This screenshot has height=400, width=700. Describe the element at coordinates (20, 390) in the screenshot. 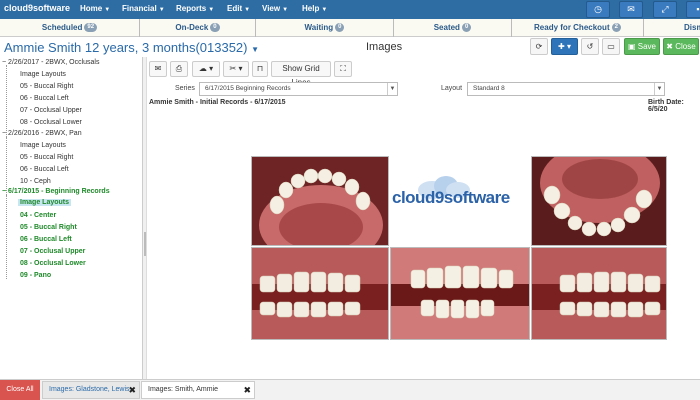

I see `close-all-button: Close All` at that location.